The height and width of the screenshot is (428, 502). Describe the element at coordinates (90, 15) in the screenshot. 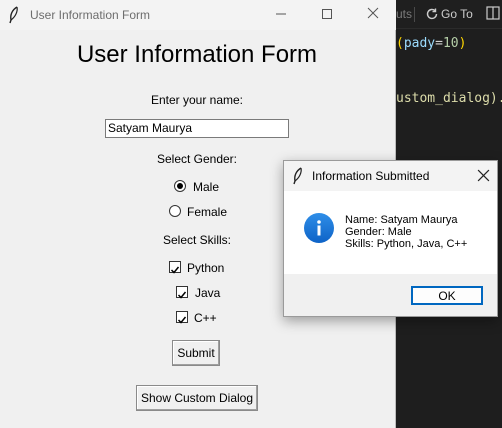

I see `window-title: User Information Form` at that location.